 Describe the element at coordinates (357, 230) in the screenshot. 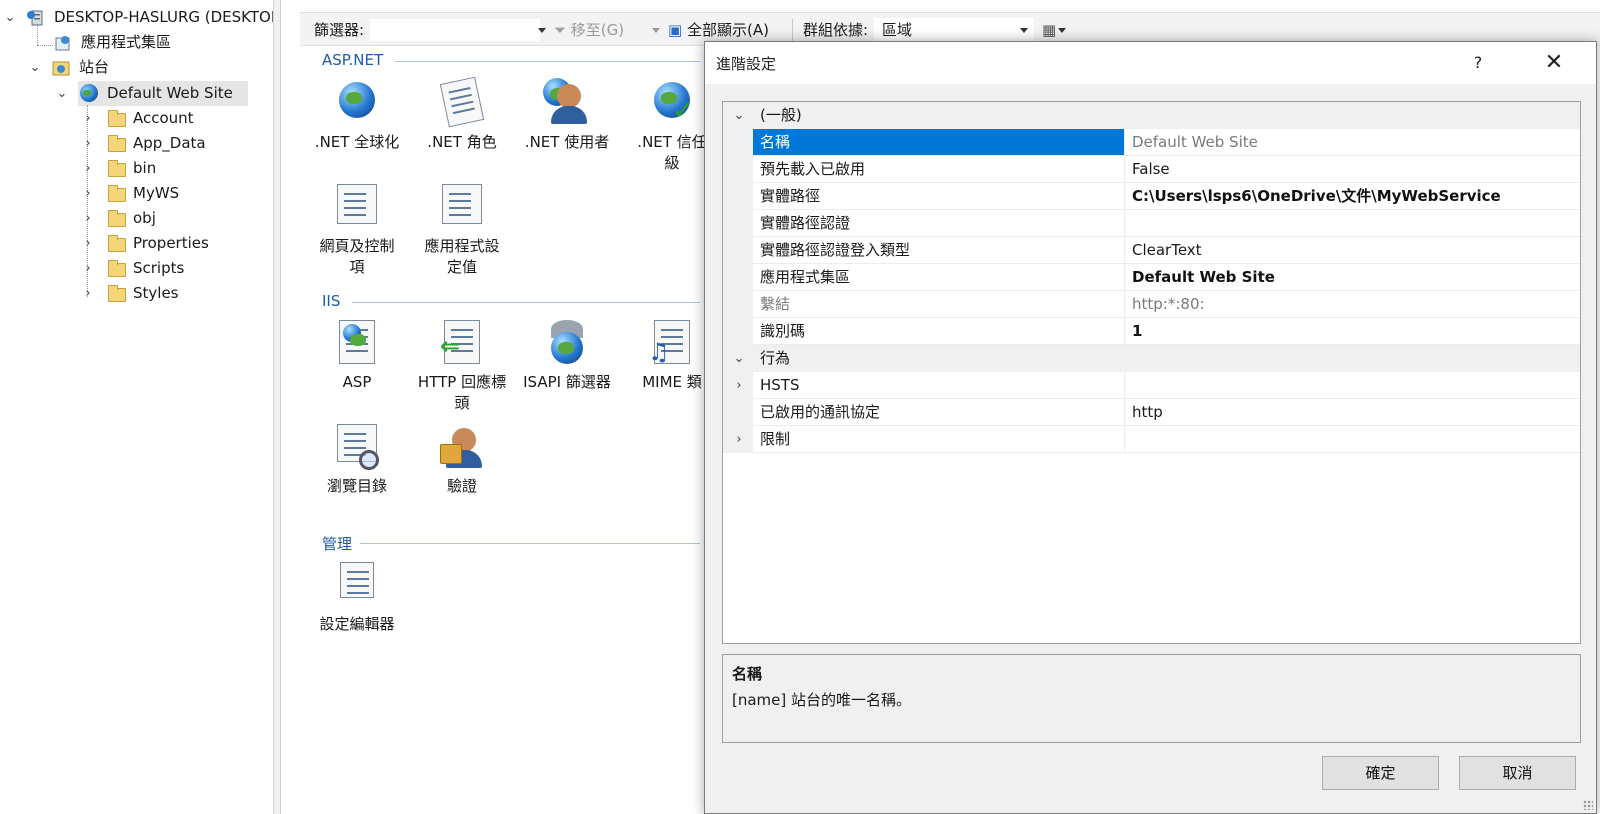

I see `feature-pages-and-controls: 網頁及控制 項` at that location.